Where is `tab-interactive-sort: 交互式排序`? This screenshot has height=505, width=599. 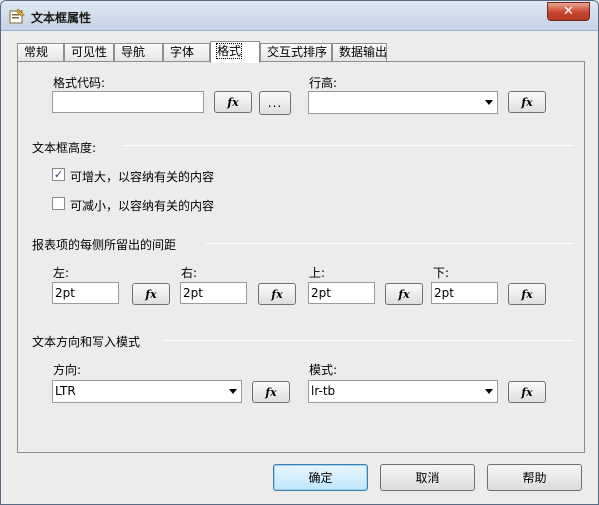 tab-interactive-sort: 交互式排序 is located at coordinates (296, 52).